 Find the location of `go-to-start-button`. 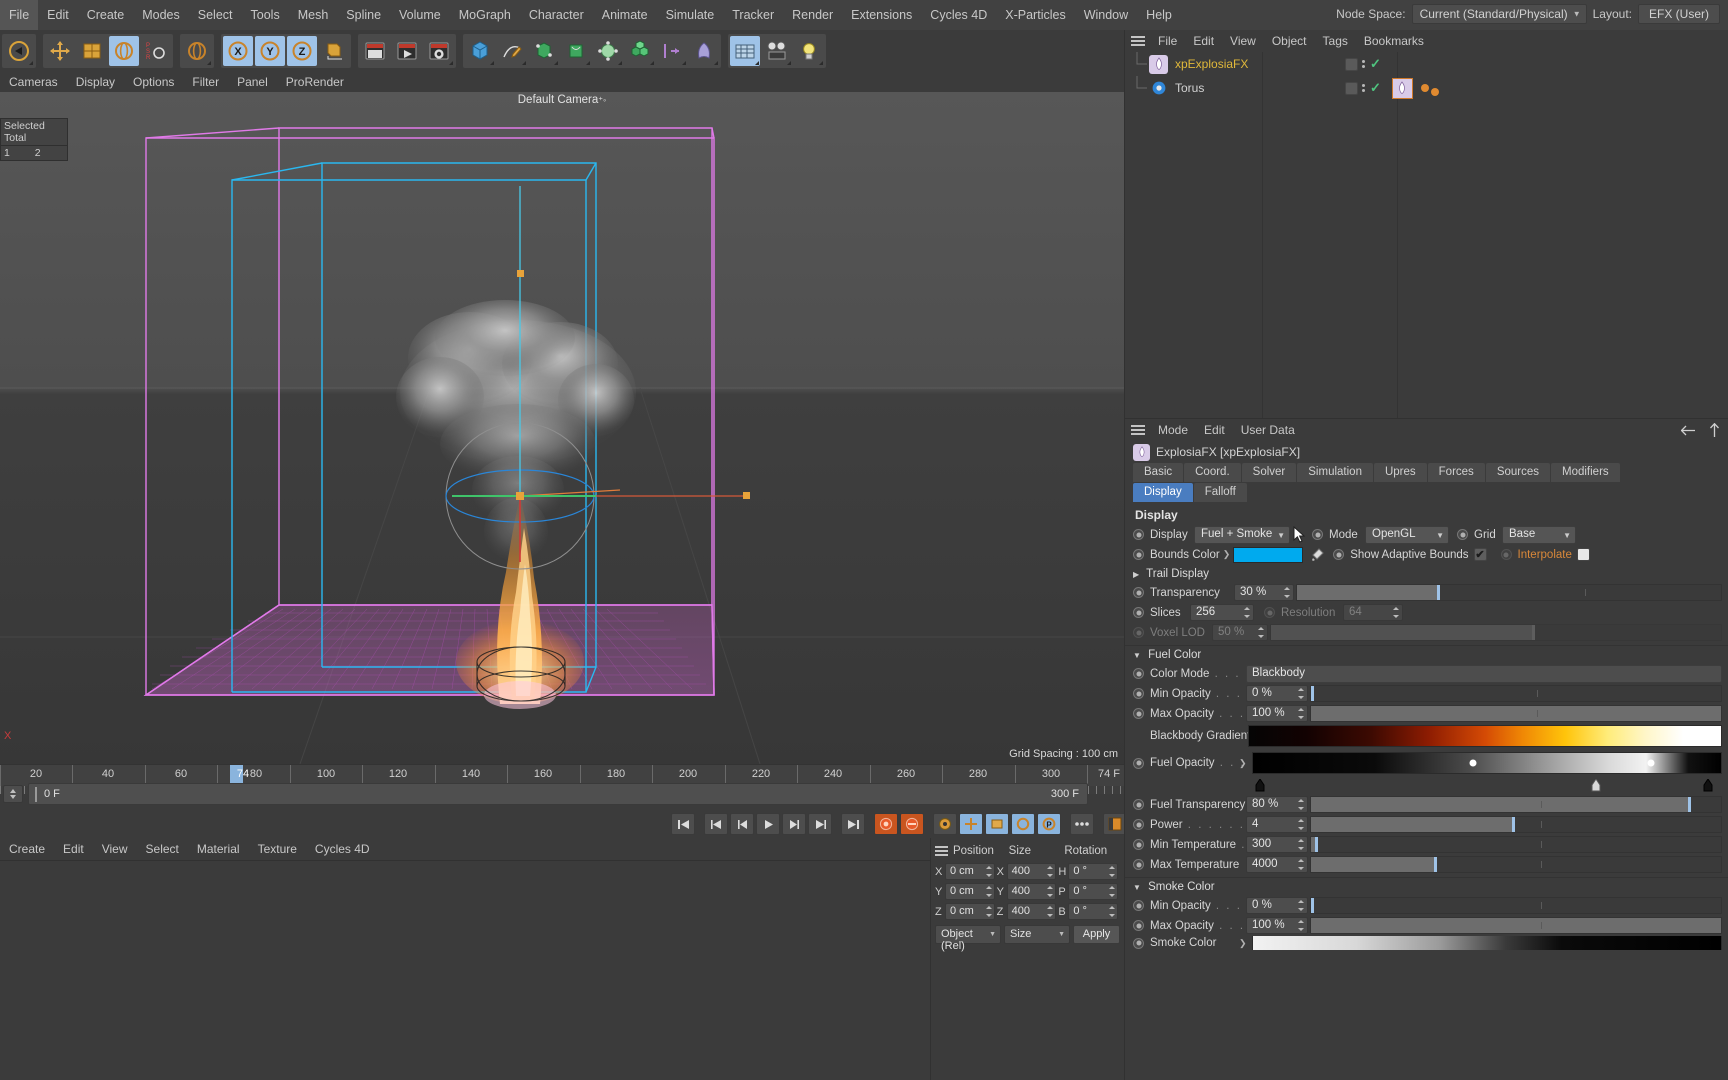

go-to-start-button is located at coordinates (683, 824).